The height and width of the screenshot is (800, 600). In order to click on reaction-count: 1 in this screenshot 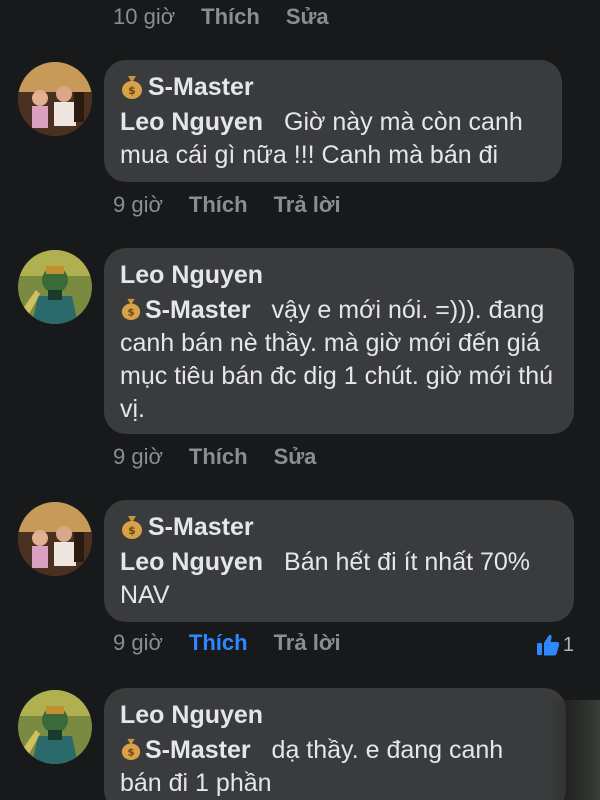, I will do `click(568, 644)`.